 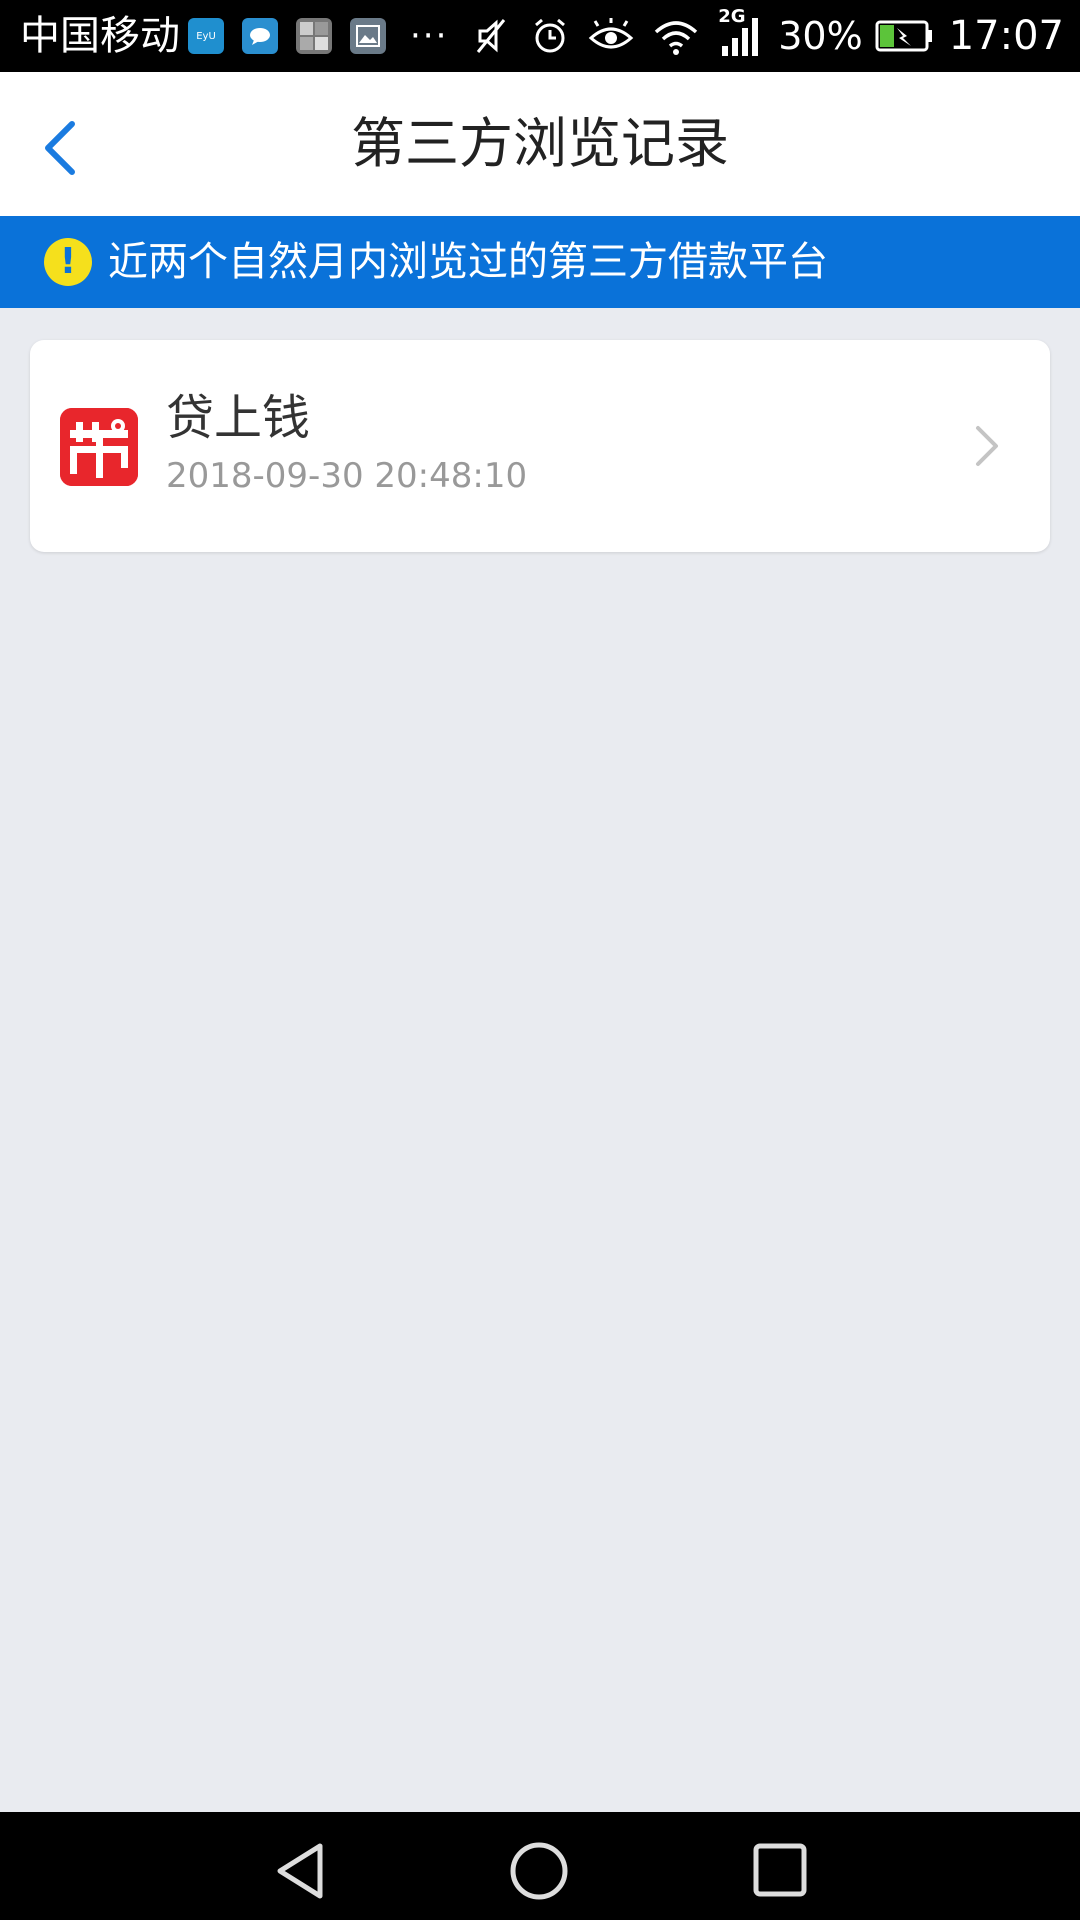 I want to click on platform-name: 贷上钱, so click(x=238, y=418).